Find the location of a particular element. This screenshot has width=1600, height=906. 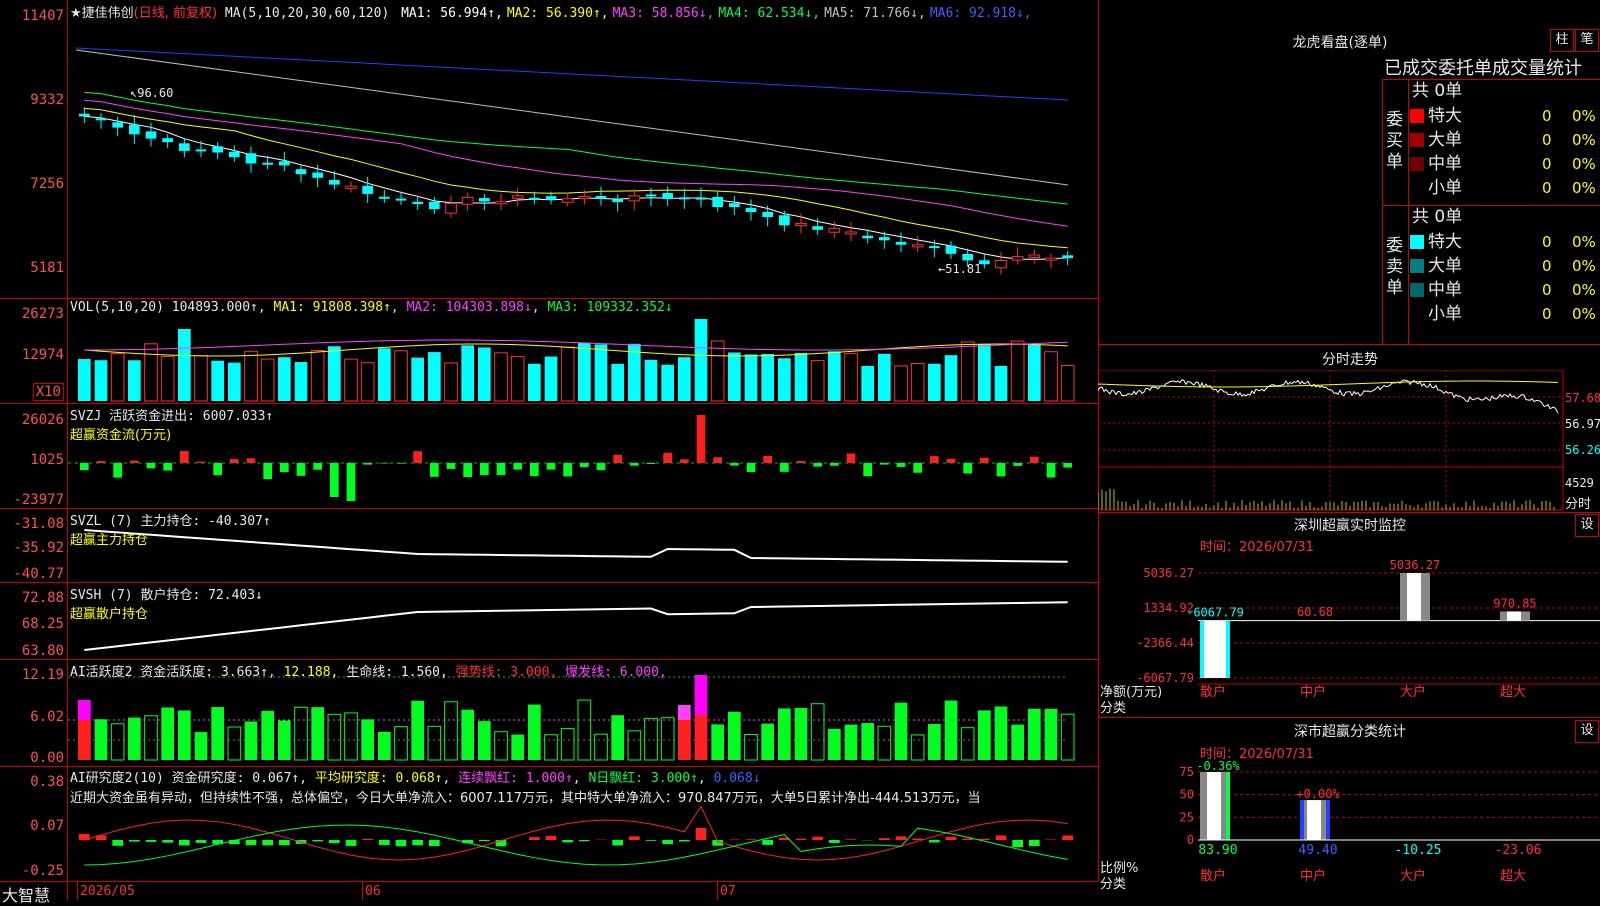

classify-top-label: +0.00% is located at coordinates (1318, 794).